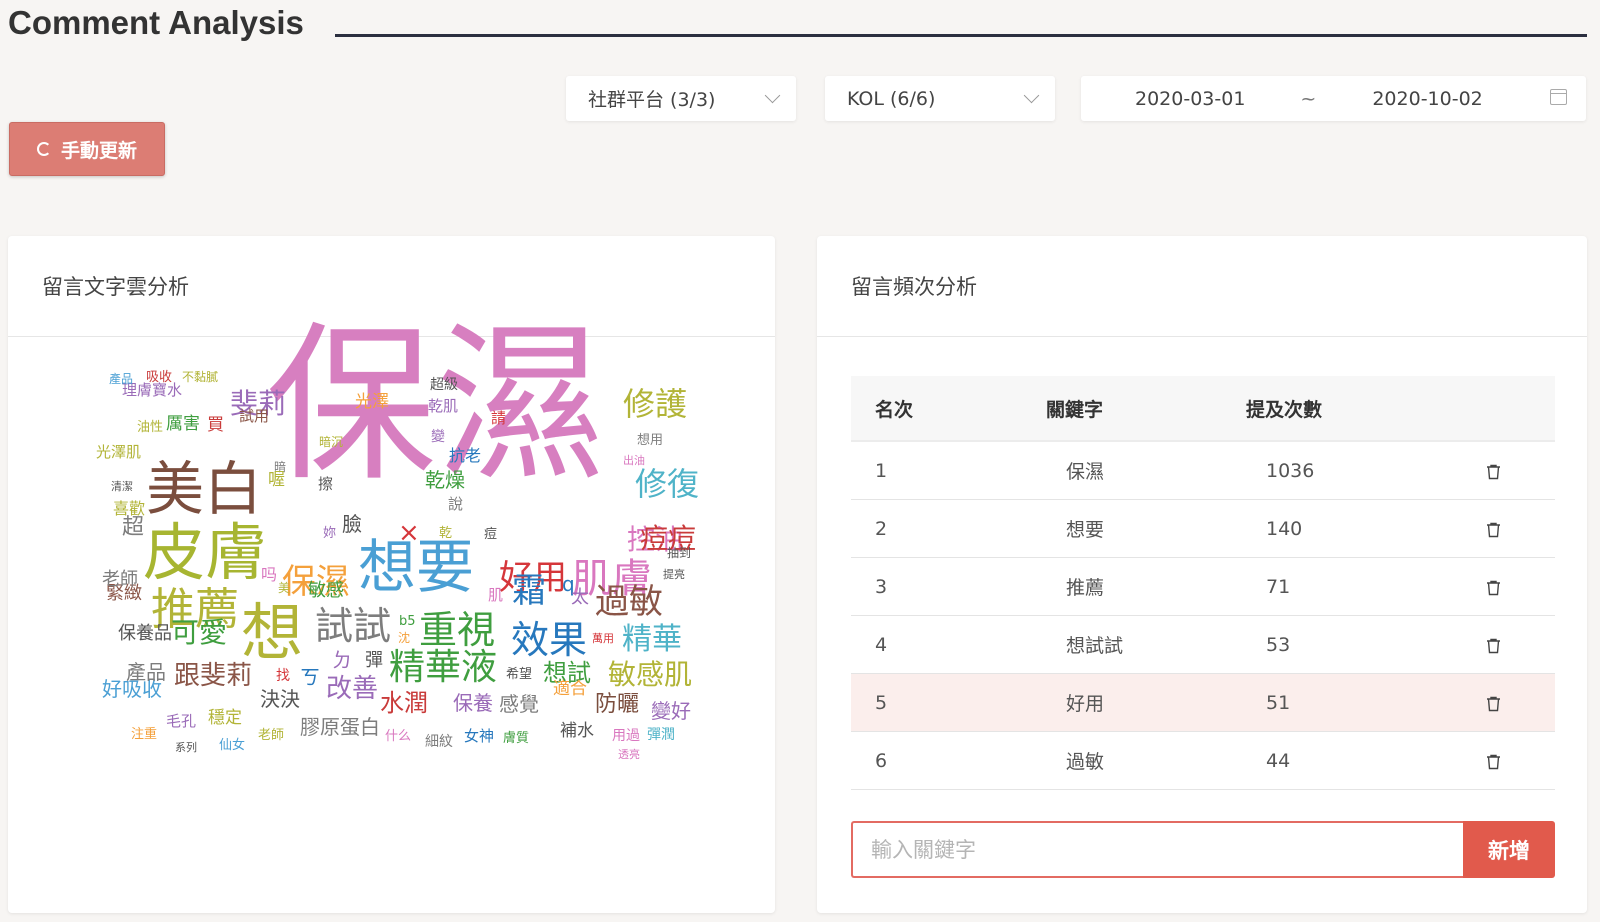 Image resolution: width=1600 pixels, height=922 pixels. Describe the element at coordinates (652, 639) in the screenshot. I see `wordcloud-word: 精華` at that location.